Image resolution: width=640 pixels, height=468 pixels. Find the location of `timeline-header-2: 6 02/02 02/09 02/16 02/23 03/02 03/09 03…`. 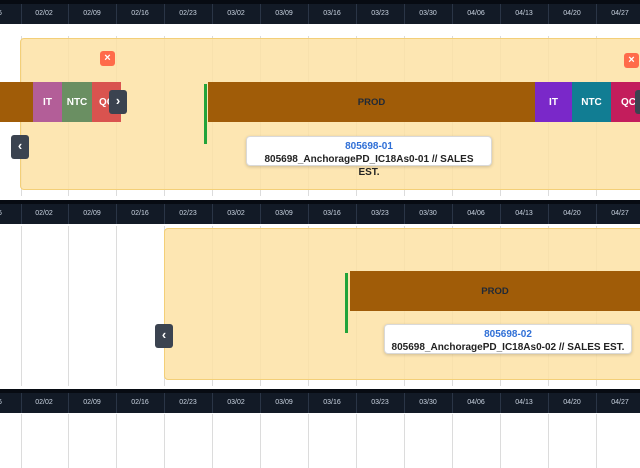

timeline-header-2: 6 02/02 02/09 02/16 02/23 03/02 03/09 03… is located at coordinates (320, 212).